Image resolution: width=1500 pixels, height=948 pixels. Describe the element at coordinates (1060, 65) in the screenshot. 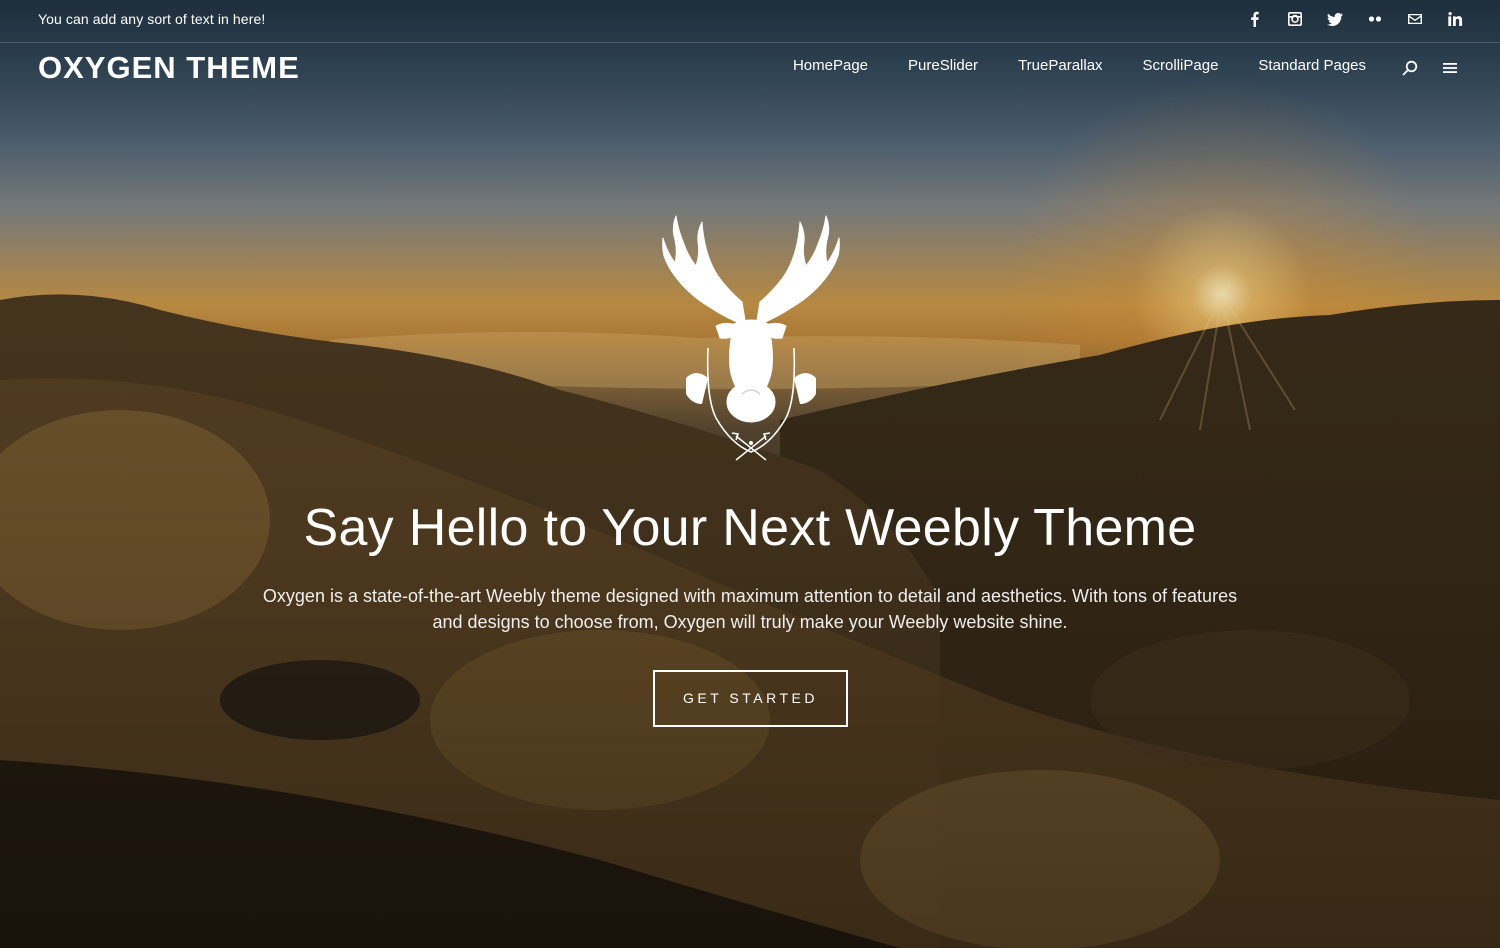

I see `nav-item-trueparallax: TrueParallax` at that location.